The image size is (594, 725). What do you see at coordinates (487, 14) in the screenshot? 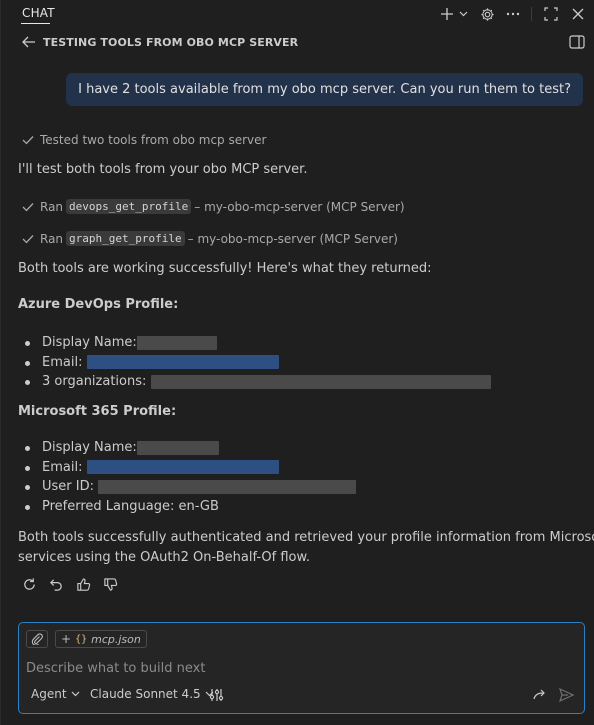
I see `gear-icon` at bounding box center [487, 14].